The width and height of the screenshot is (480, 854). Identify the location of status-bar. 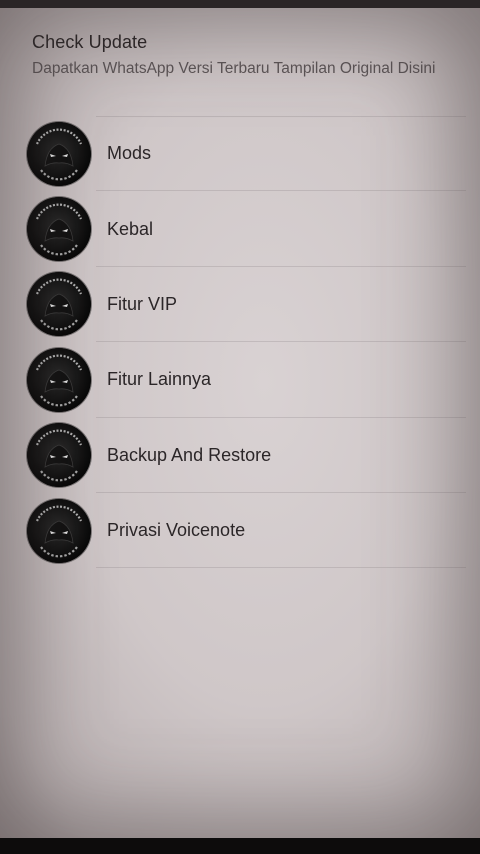
(240, 4).